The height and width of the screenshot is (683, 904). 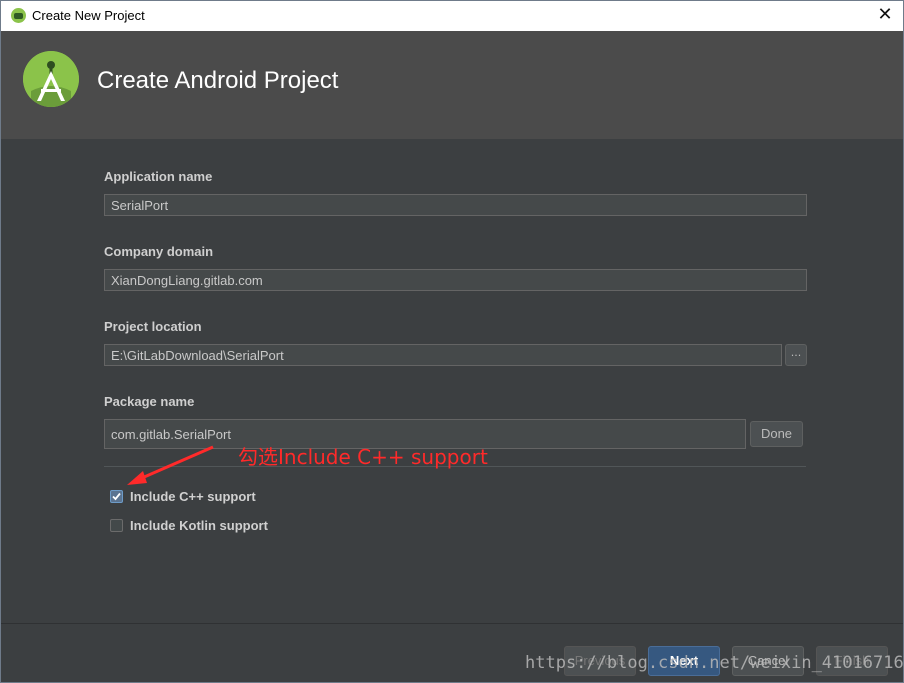 What do you see at coordinates (193, 496) in the screenshot?
I see `include-cpp-label: Include C++ support` at bounding box center [193, 496].